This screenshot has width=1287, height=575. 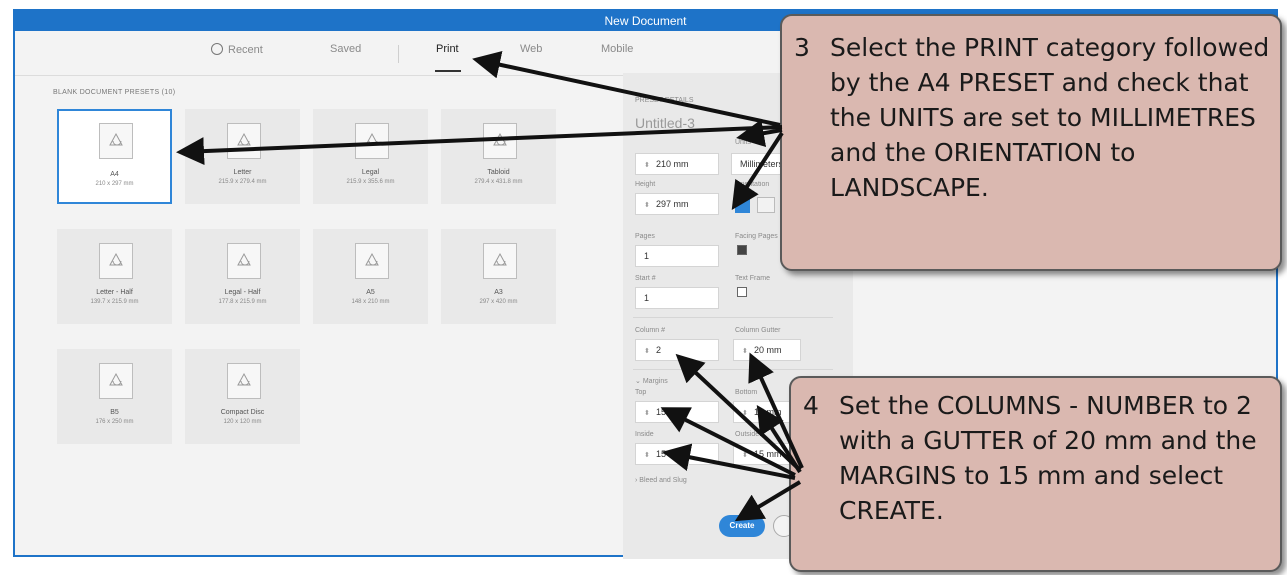 What do you see at coordinates (479, 145) in the screenshot?
I see `arrow-to-a4-preset` at bounding box center [479, 145].